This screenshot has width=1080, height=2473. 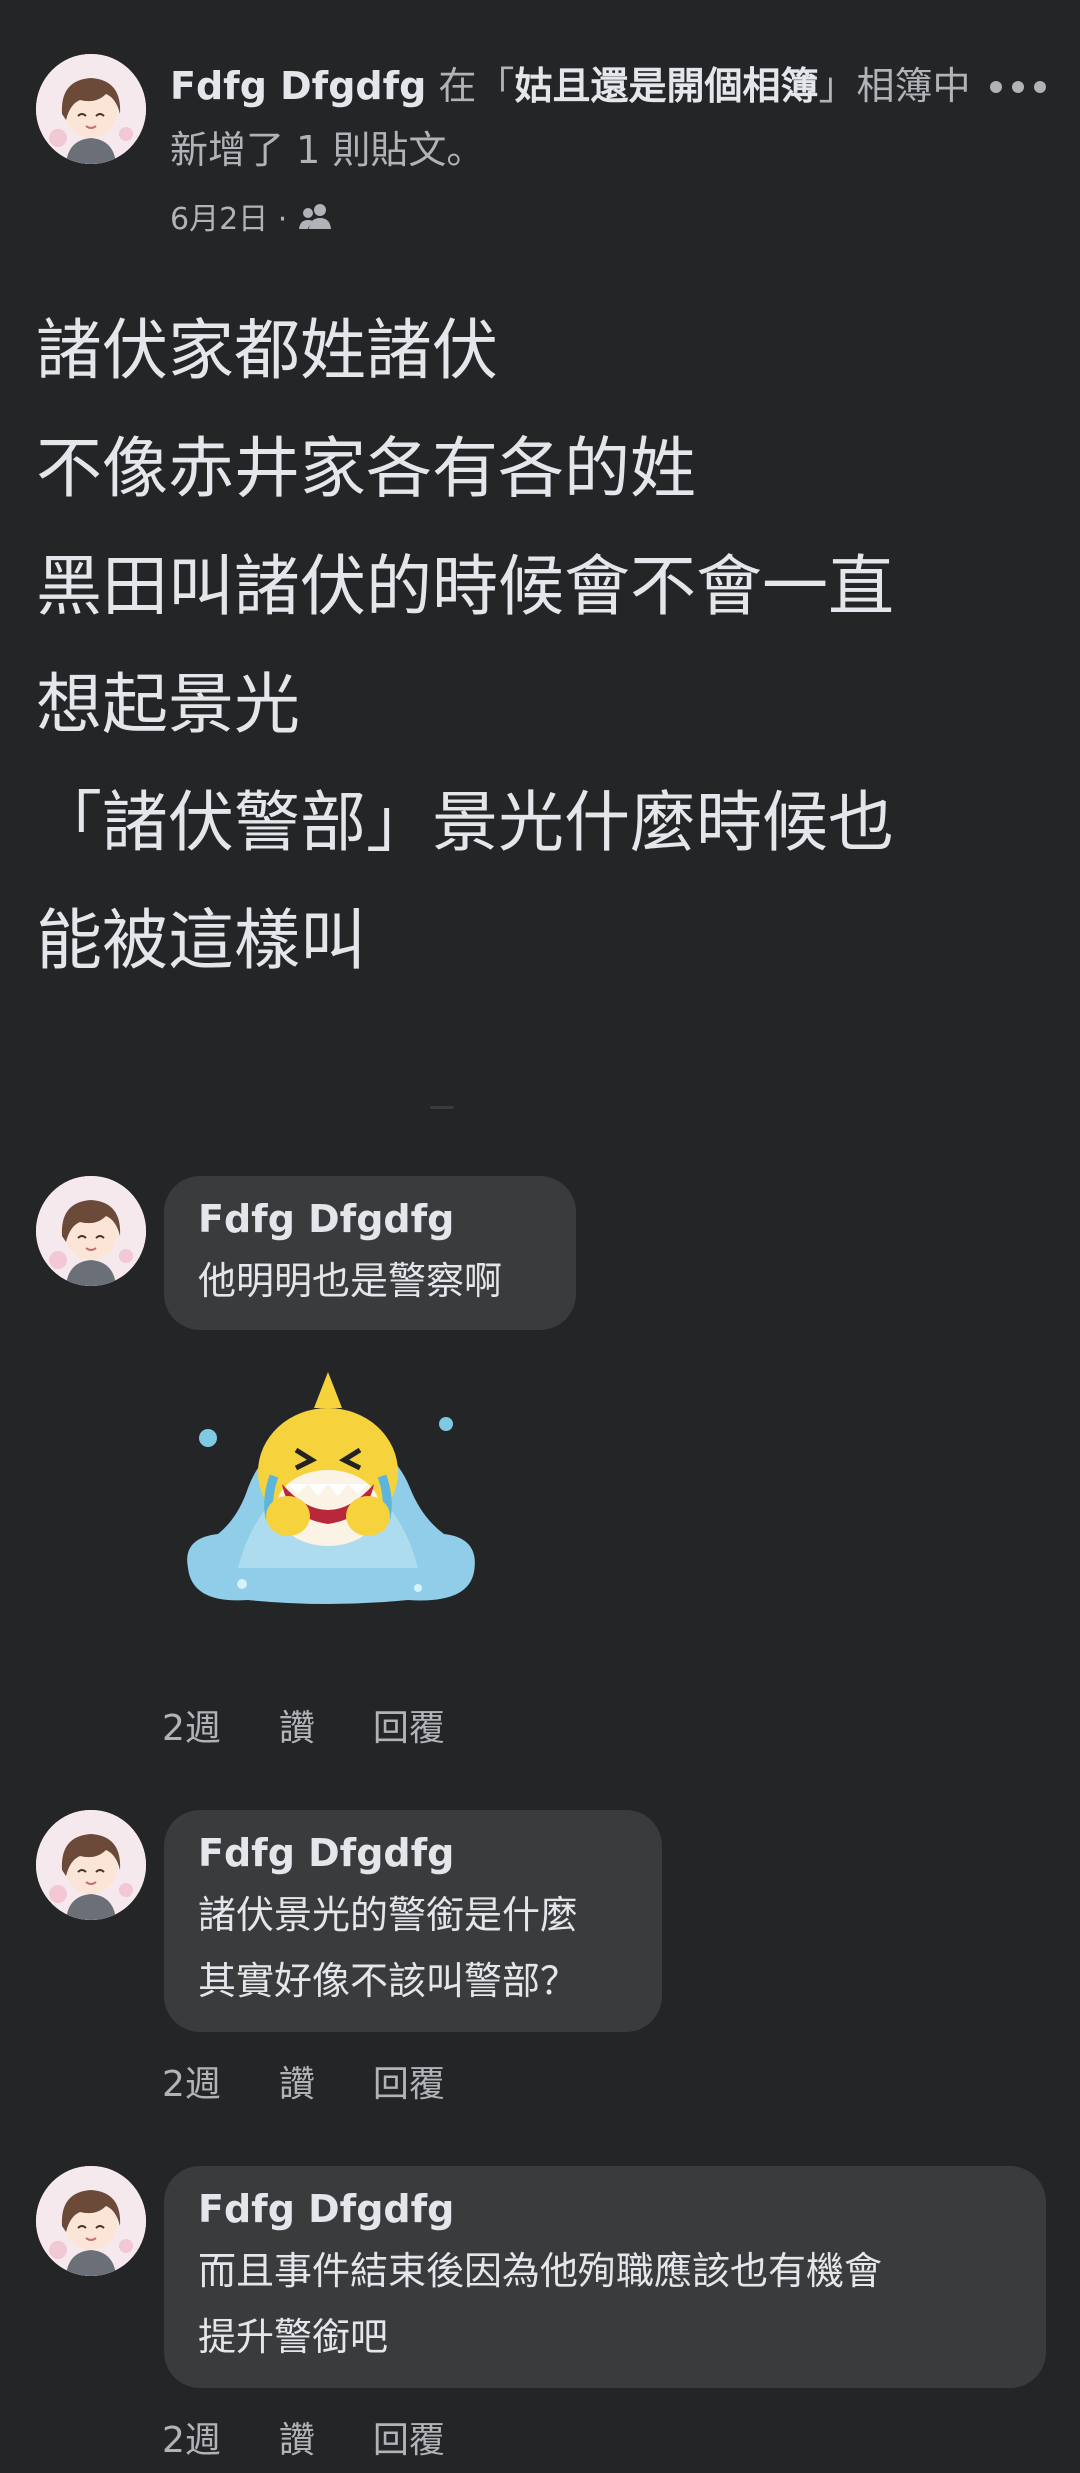 I want to click on divider, so click(x=442, y=1107).